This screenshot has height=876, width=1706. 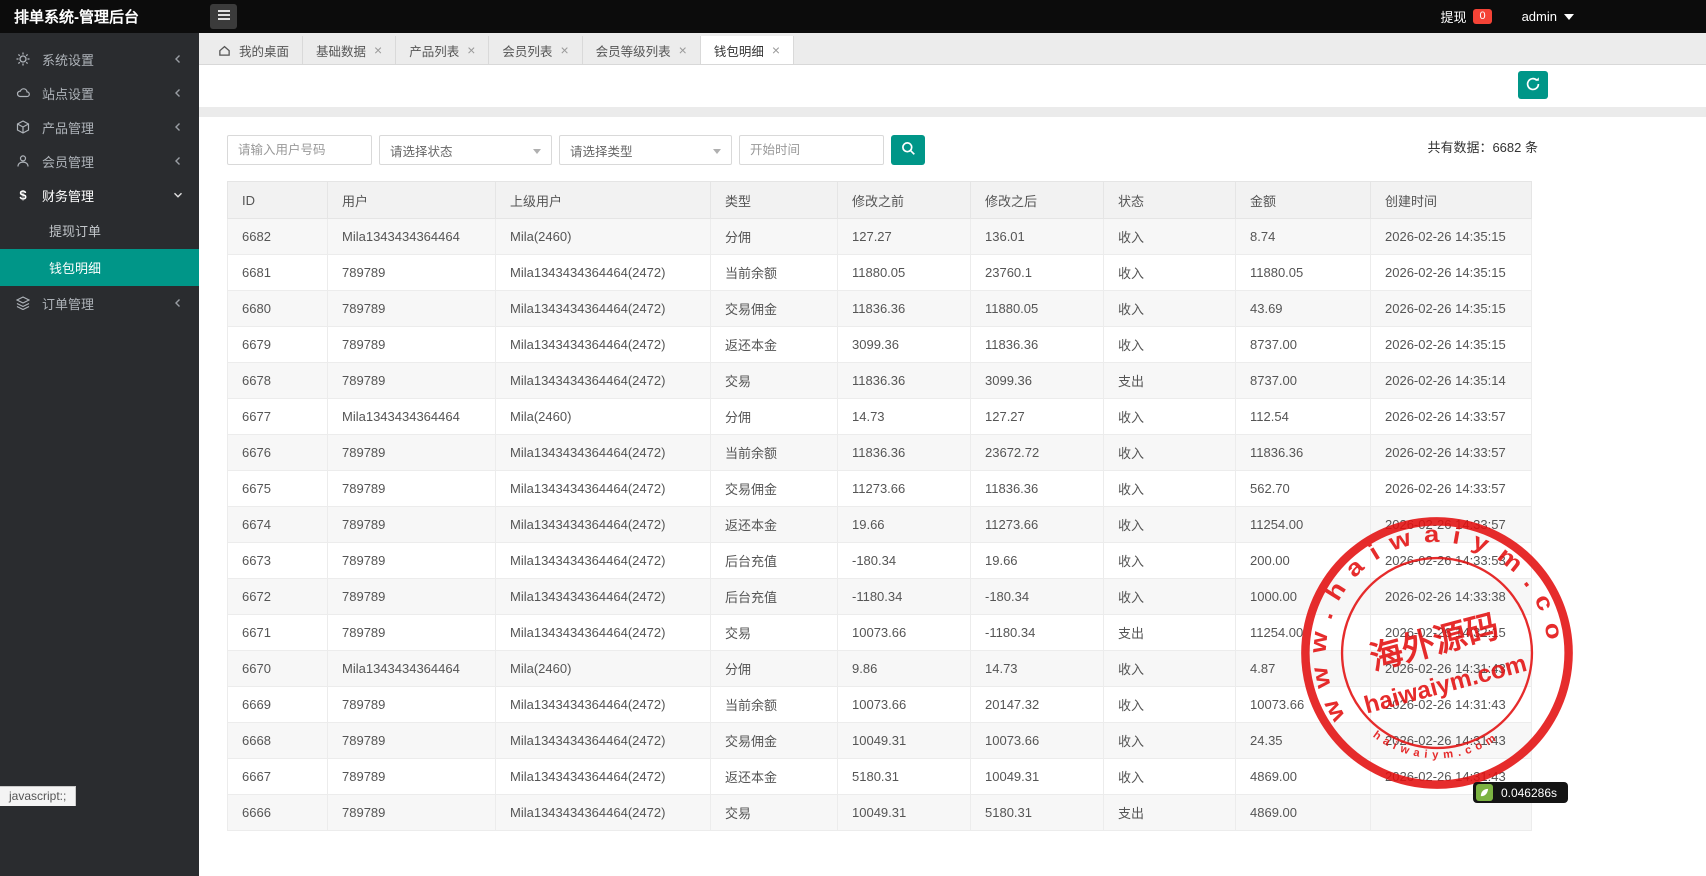 I want to click on table-cell: 交易佣金, so click(x=774, y=740).